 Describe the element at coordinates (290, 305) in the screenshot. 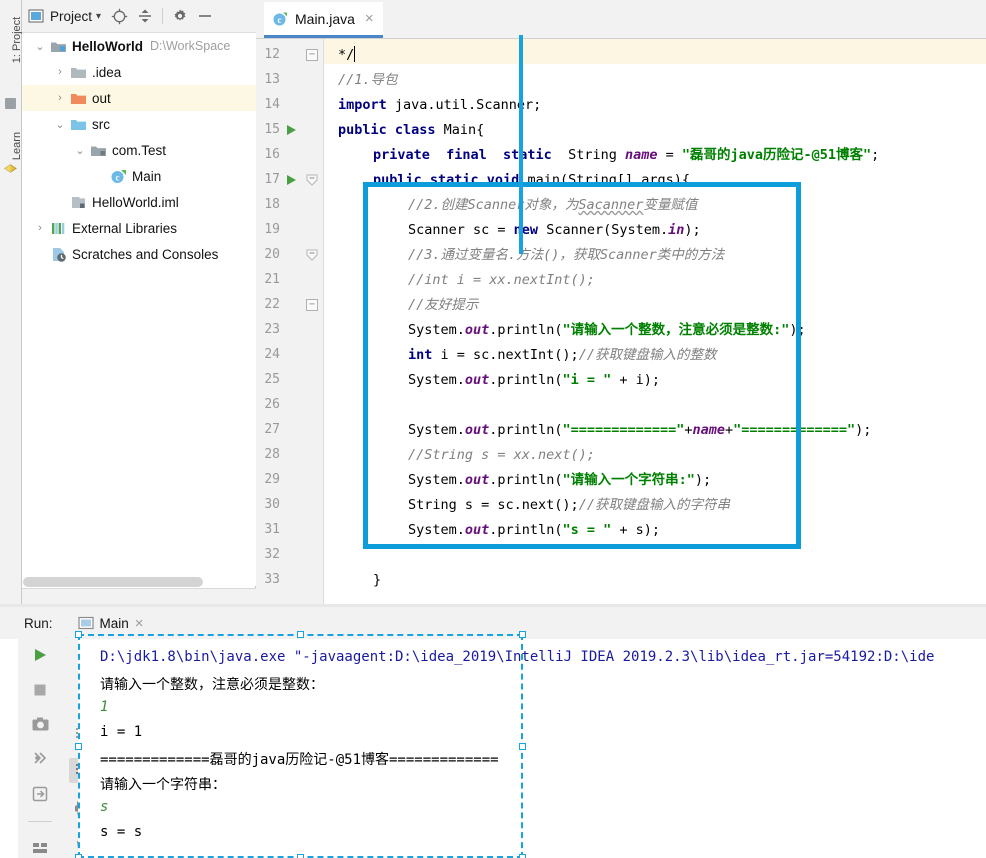

I see `gutter-line-22: 22 −` at that location.